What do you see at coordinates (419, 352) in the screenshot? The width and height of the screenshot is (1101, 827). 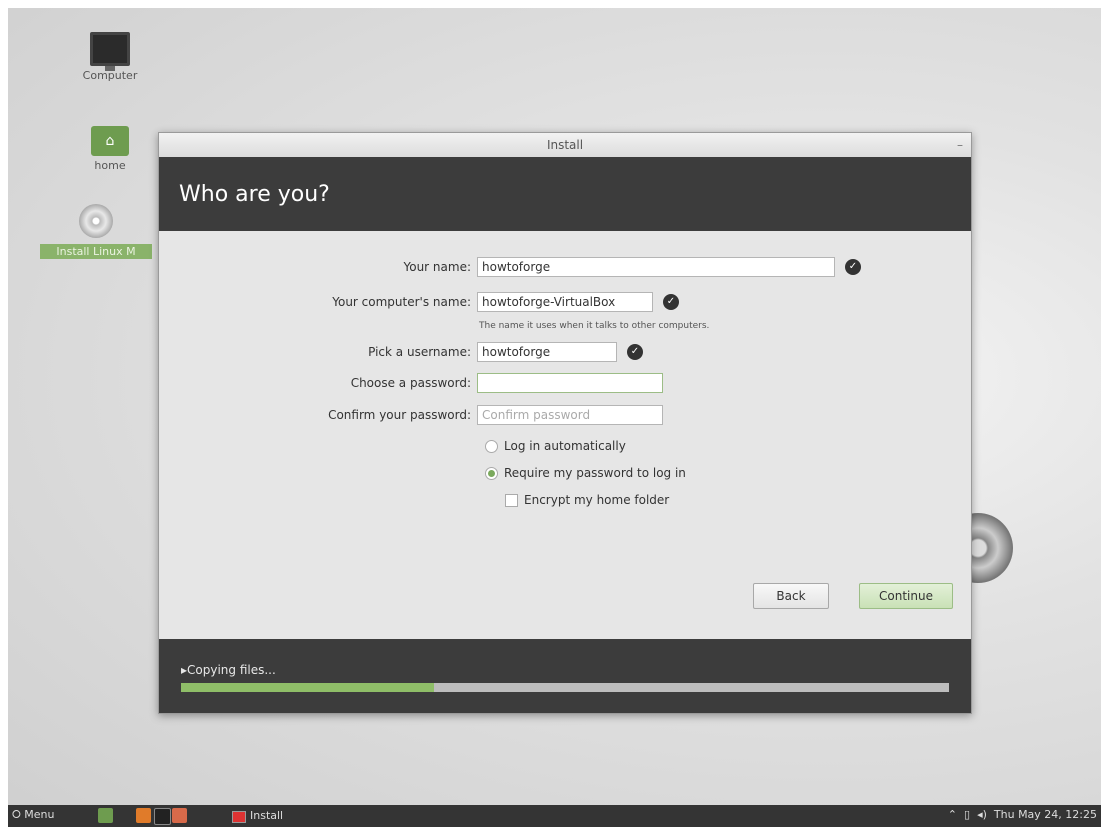 I see `username-label: Pick a username:` at bounding box center [419, 352].